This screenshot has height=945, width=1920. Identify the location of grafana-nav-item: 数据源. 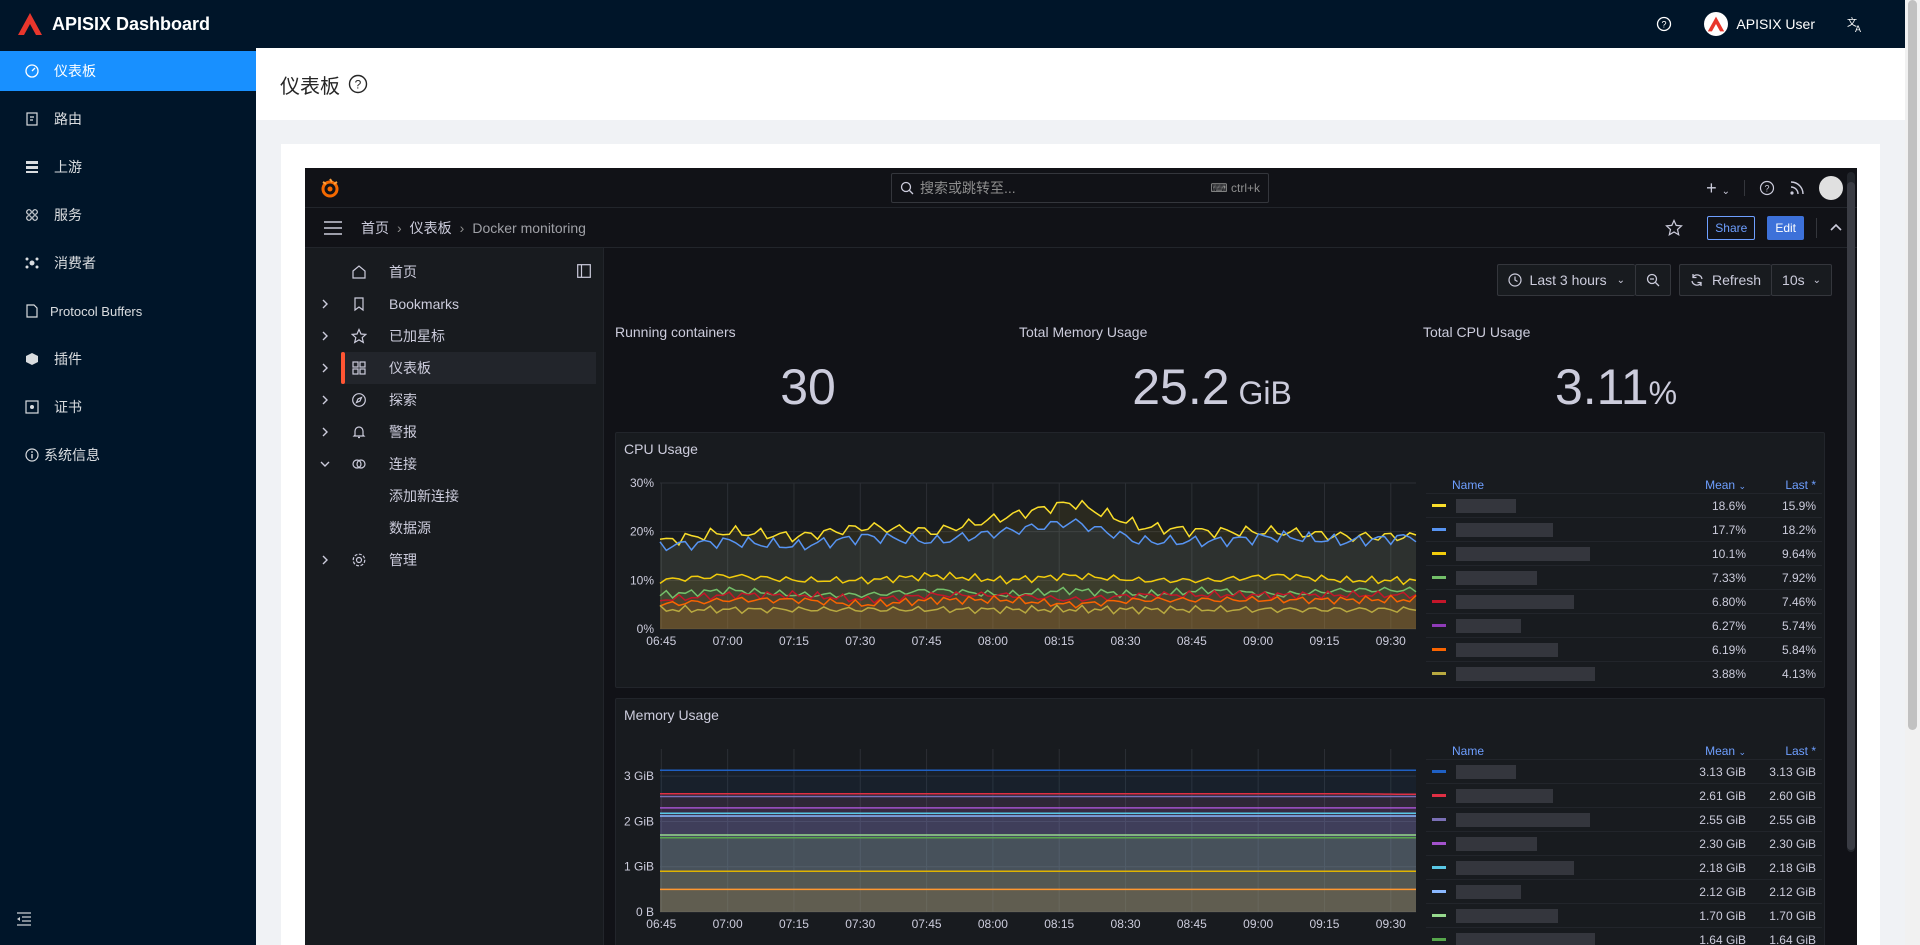
(454, 528).